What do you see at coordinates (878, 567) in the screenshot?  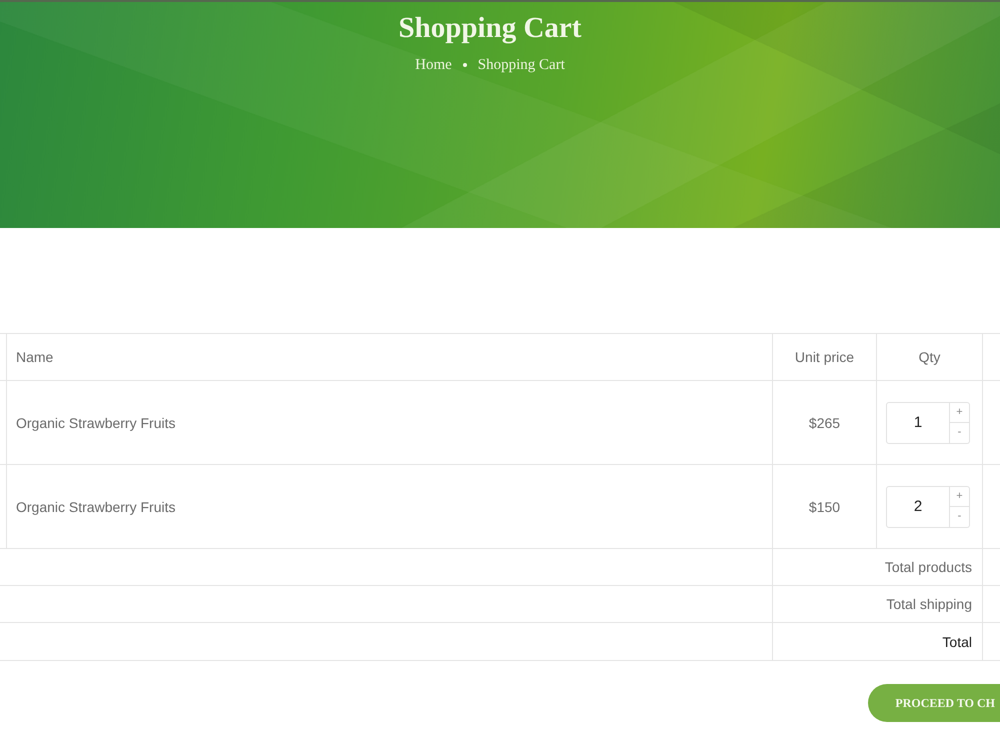 I see `subtotal-label: Total products` at bounding box center [878, 567].